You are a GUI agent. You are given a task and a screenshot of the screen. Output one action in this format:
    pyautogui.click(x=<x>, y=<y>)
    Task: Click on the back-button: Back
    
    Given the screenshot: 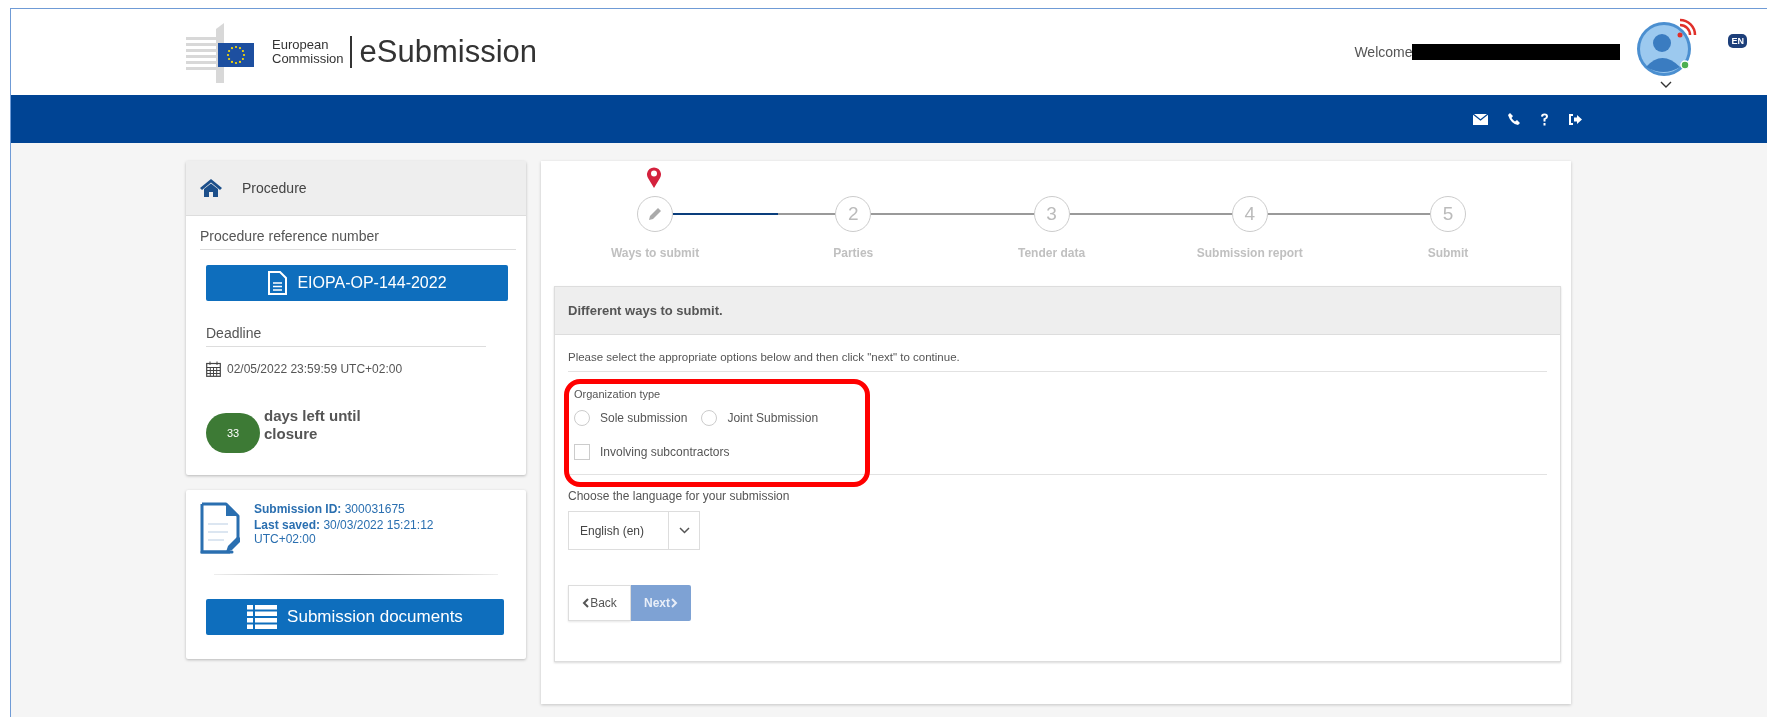 What is the action you would take?
    pyautogui.click(x=599, y=603)
    